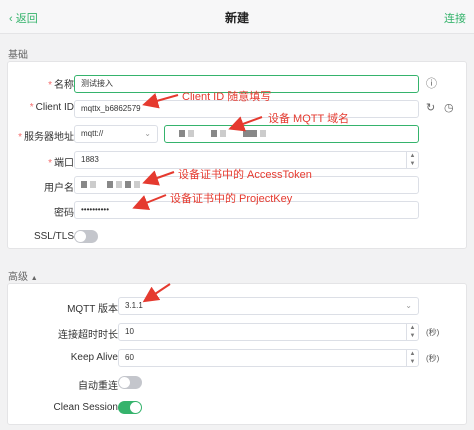 The height and width of the screenshot is (430, 474). I want to click on timeout-stepper: ▲ ▼, so click(412, 332).